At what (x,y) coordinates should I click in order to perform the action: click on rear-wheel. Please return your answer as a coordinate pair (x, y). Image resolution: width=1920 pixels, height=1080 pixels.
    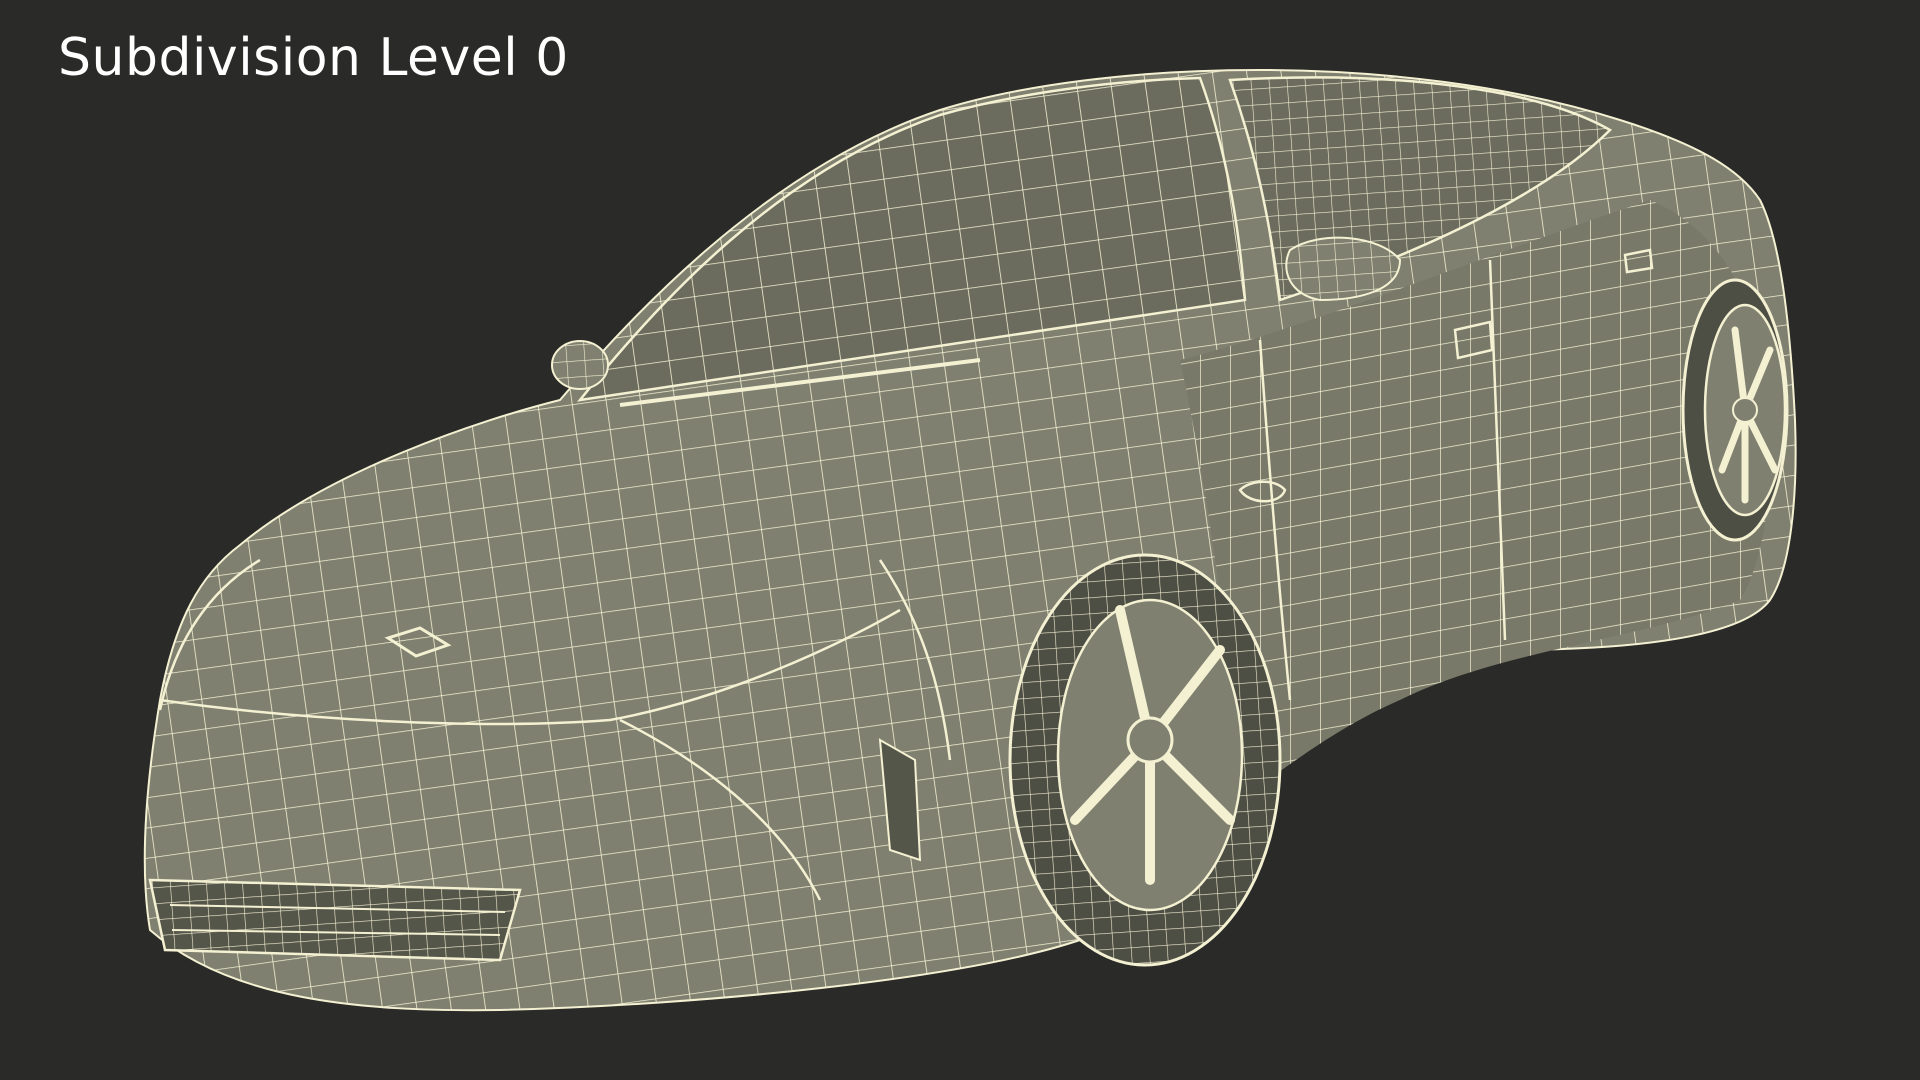
    Looking at the image, I should click on (1735, 410).